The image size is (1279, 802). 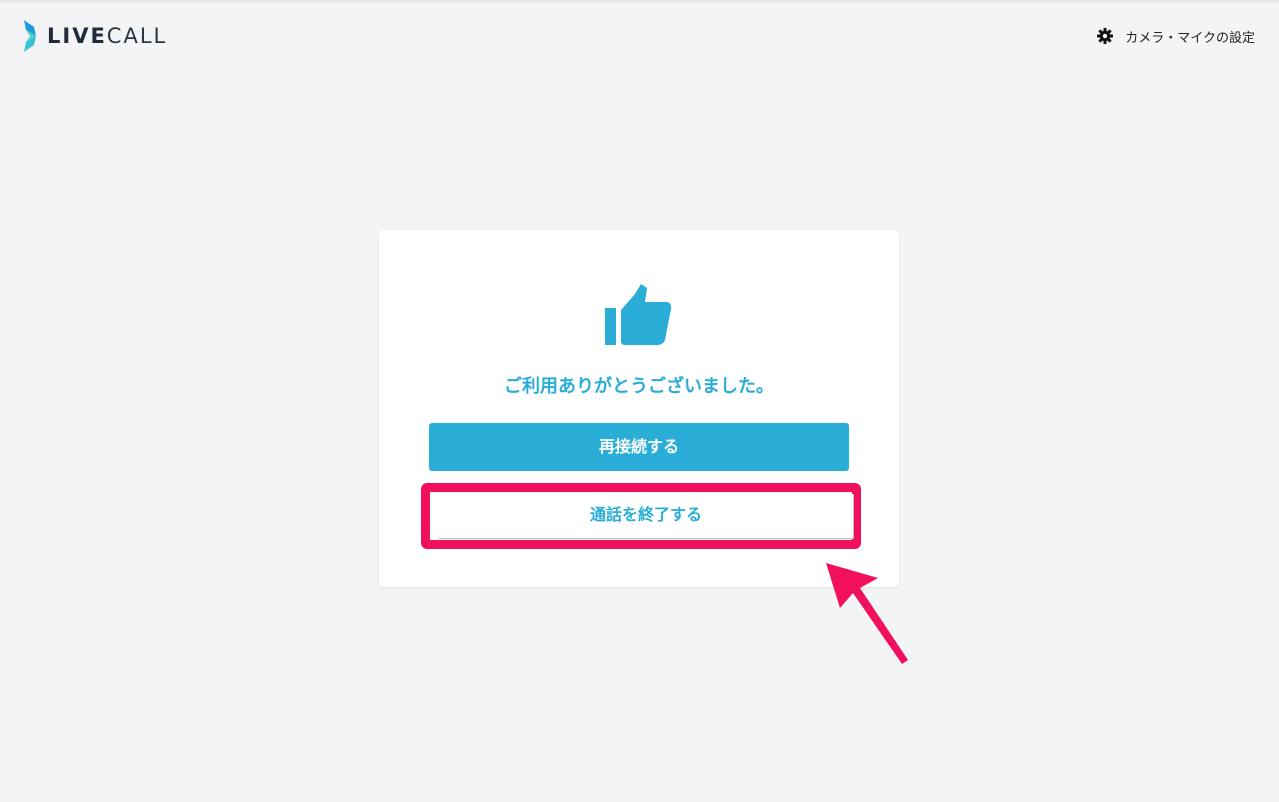 I want to click on thank-you-message: ご利用ありがとうございました。, so click(x=639, y=386).